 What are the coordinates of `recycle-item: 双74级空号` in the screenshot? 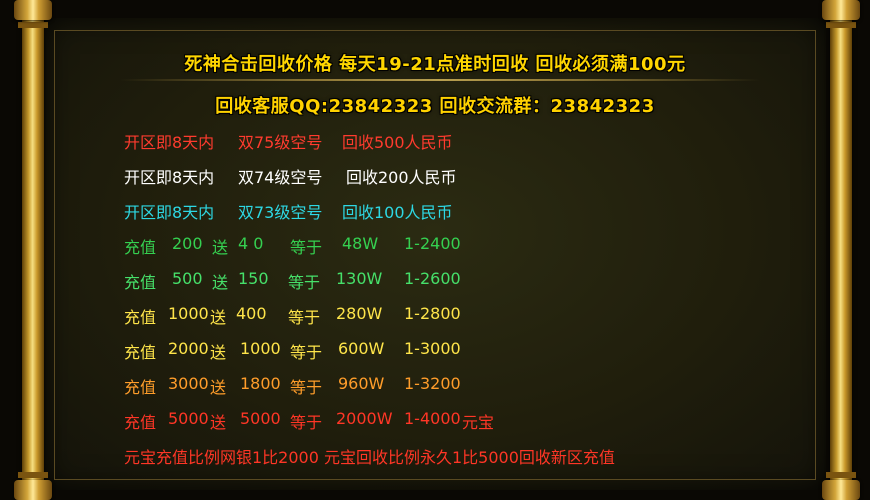 It's located at (280, 177).